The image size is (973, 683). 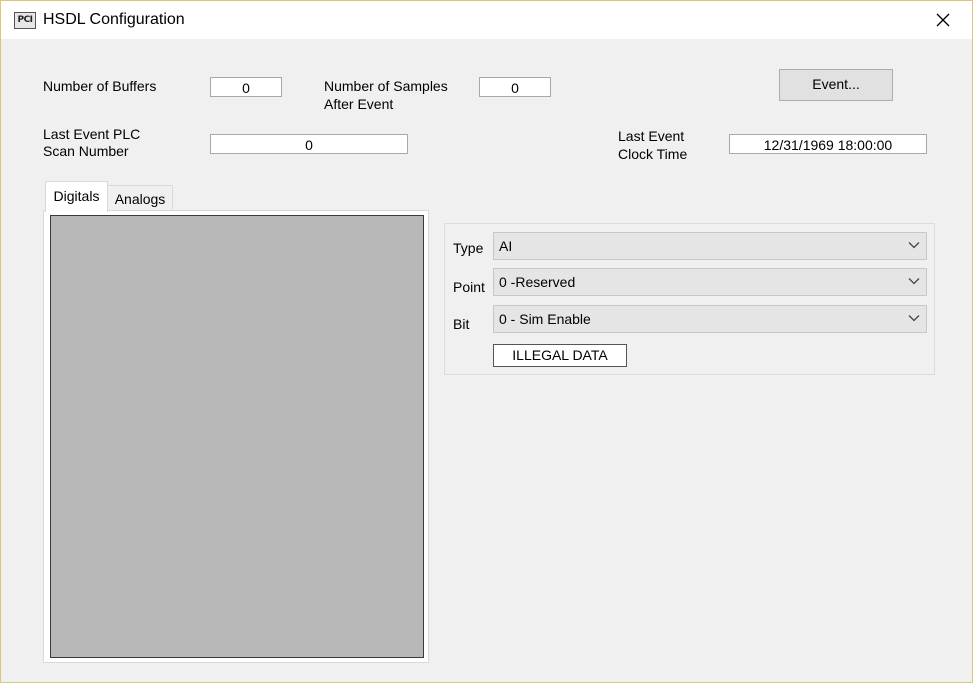 What do you see at coordinates (537, 282) in the screenshot?
I see `point-dropdown-value: 0 -Reserved` at bounding box center [537, 282].